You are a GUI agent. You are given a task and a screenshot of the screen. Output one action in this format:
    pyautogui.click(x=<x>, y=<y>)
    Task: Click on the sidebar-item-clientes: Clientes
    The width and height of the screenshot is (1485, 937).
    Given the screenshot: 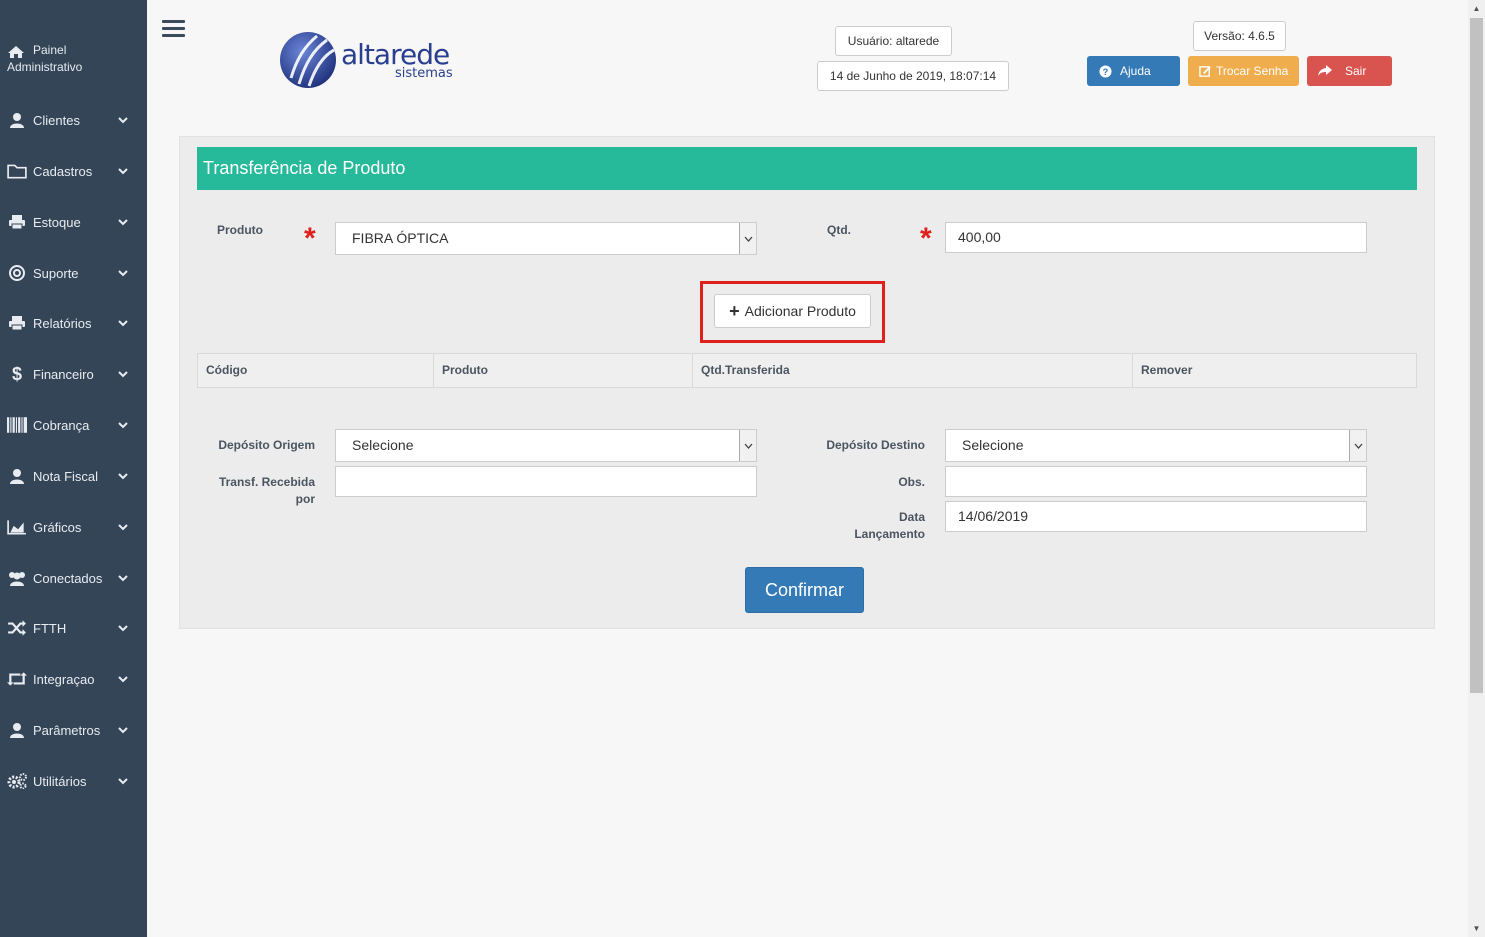 What is the action you would take?
    pyautogui.click(x=73, y=120)
    